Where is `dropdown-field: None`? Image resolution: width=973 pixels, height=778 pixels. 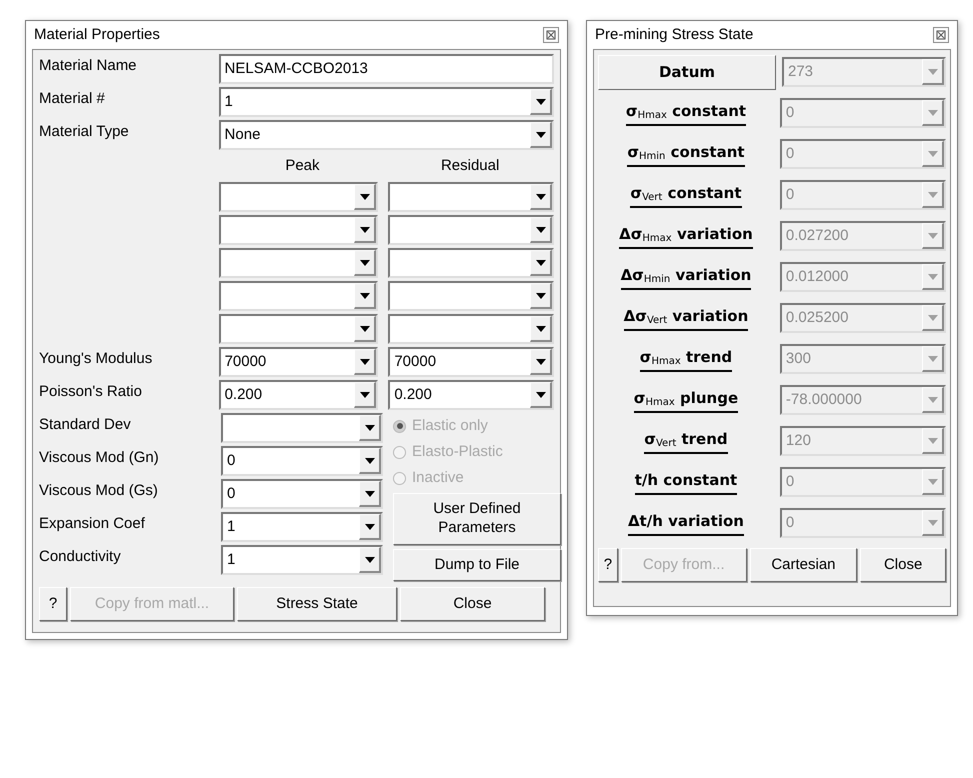
dropdown-field: None is located at coordinates (386, 135).